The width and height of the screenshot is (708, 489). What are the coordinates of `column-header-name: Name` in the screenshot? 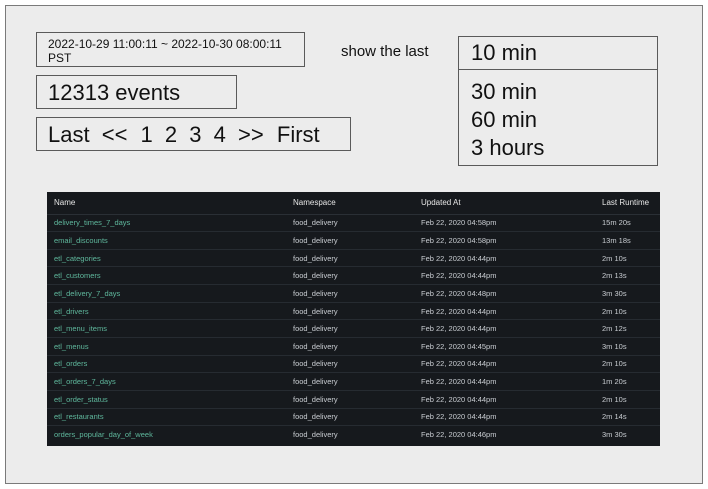 It's located at (166, 203).